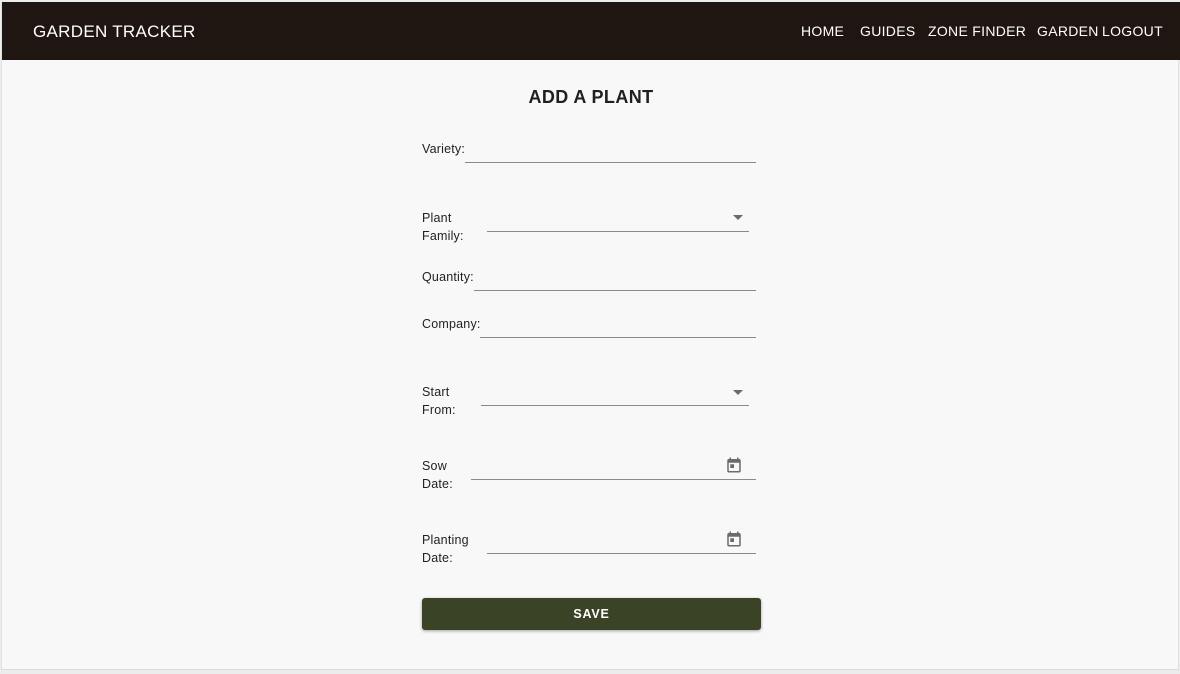 This screenshot has height=674, width=1180. I want to click on sow-date-label-line2: Date:, so click(437, 484).